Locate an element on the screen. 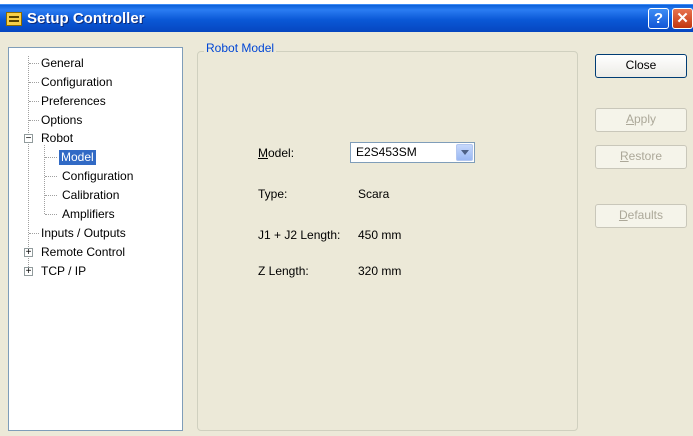 The width and height of the screenshot is (693, 436). restore-button: Restore is located at coordinates (641, 157).